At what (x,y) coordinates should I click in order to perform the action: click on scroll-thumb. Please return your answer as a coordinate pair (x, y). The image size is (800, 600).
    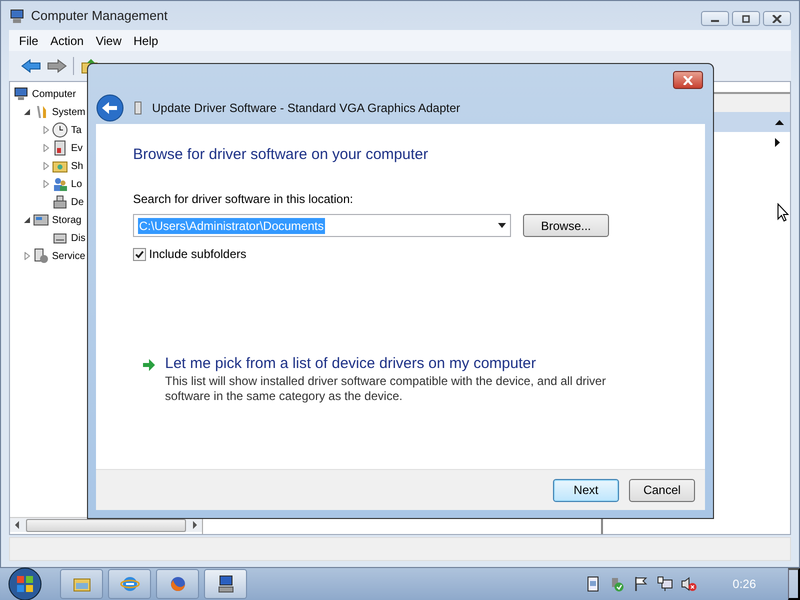
    Looking at the image, I should click on (106, 525).